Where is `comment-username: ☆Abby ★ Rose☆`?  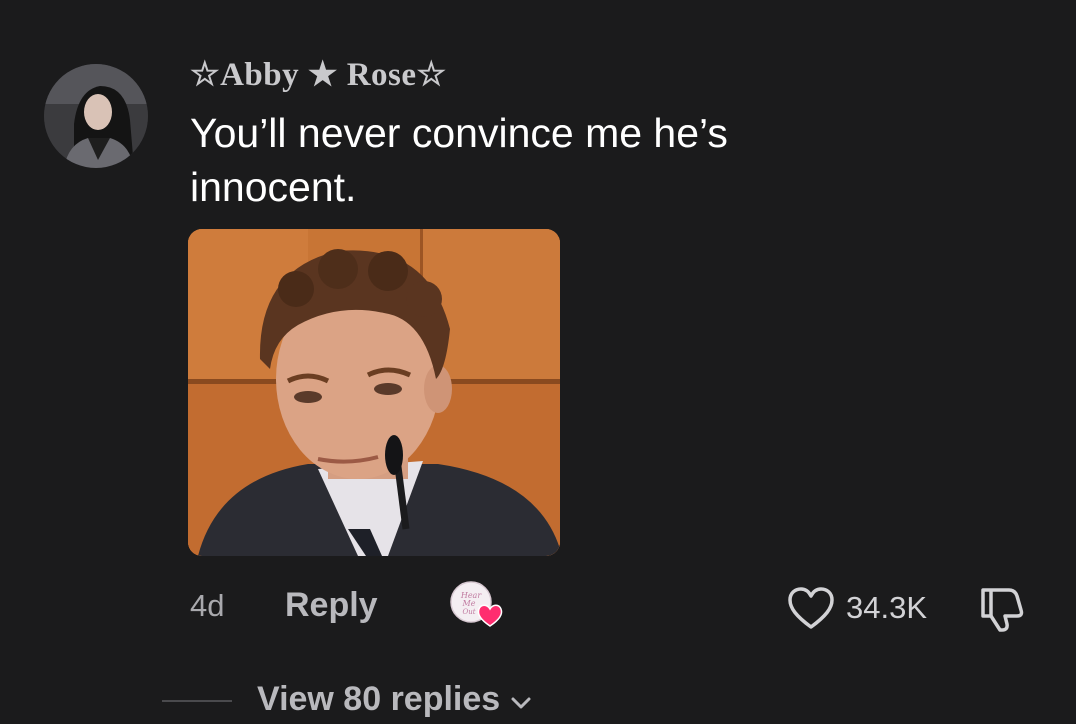
comment-username: ☆Abby ★ Rose☆ is located at coordinates (318, 74).